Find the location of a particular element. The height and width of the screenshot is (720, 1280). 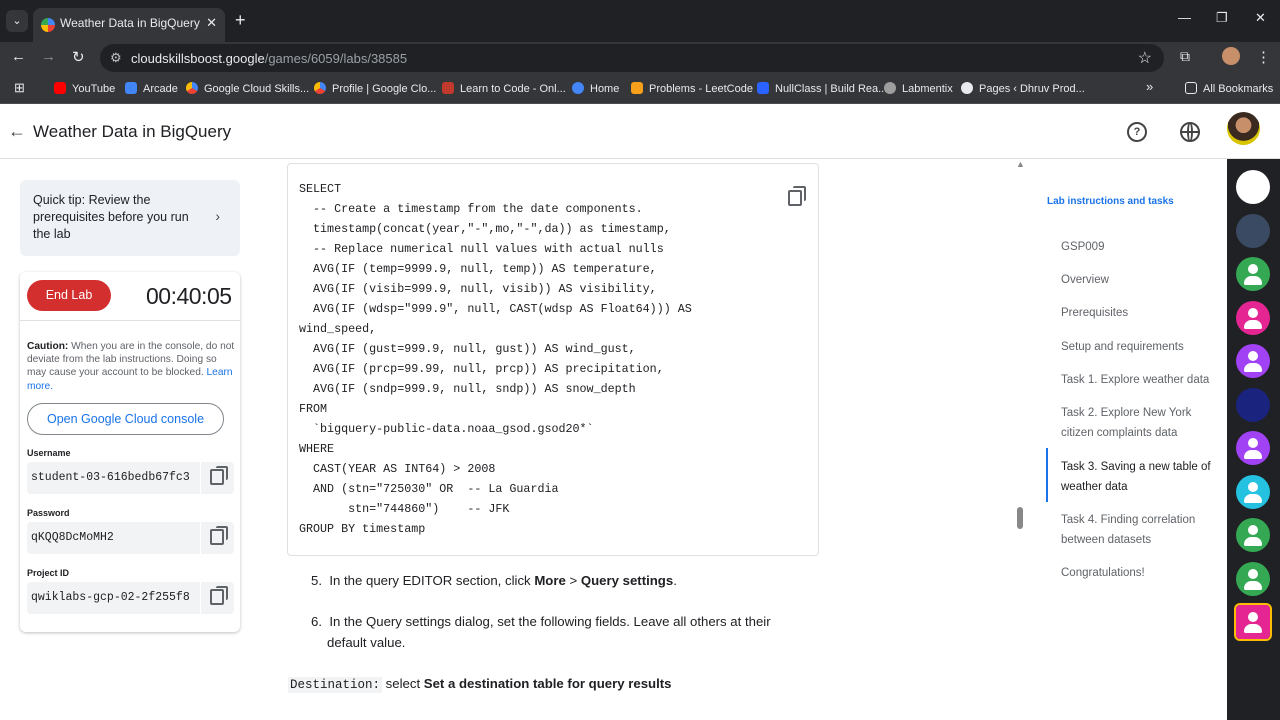

username-value: student-03-616bedb67fc3d is located at coordinates (110, 477).